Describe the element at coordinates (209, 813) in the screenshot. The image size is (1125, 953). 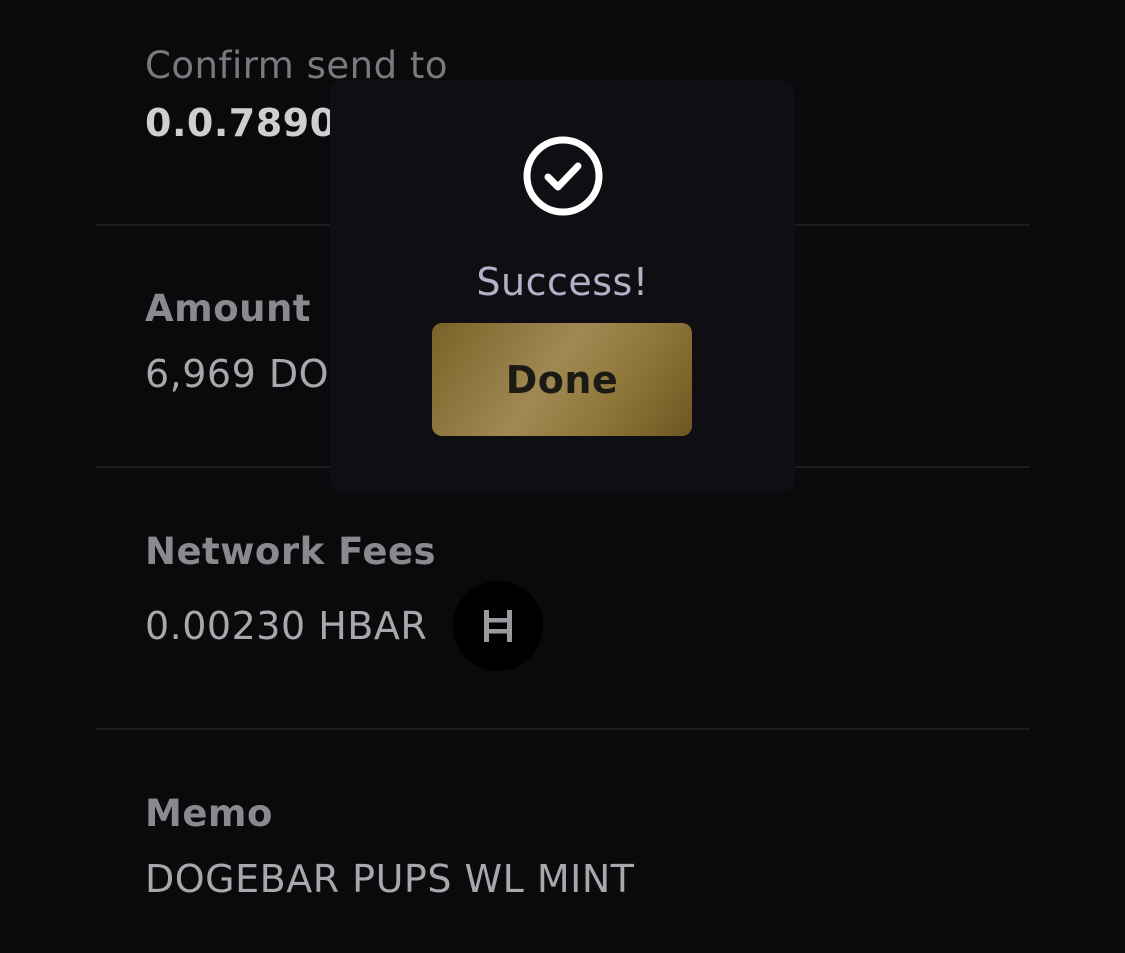
I see `memo-label: Memo` at that location.